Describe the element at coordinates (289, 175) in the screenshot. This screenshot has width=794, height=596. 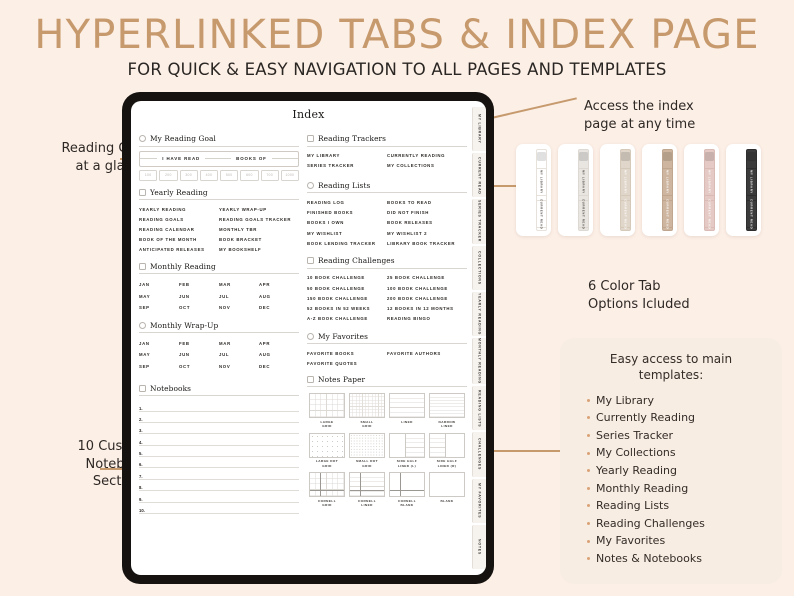
I see `reading-goal-box: 1000` at that location.